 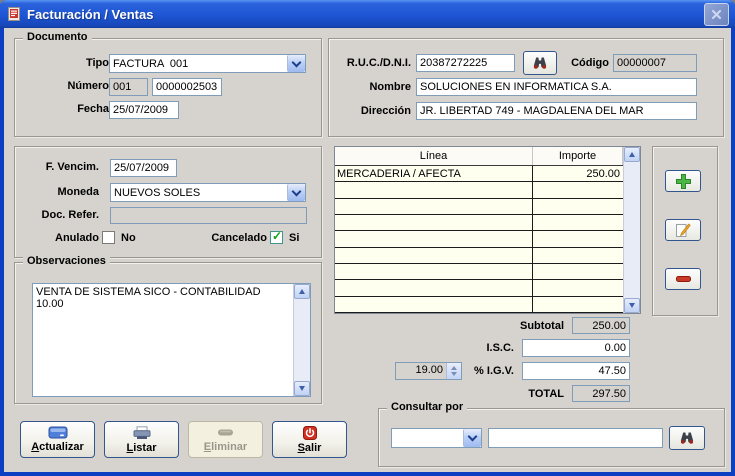 I want to click on items-table: Línea Importe MERCADERIA / AFECTA 250.00, so click(x=487, y=230).